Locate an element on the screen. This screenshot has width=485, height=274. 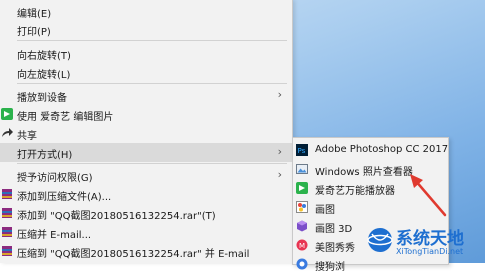
app-label: 画图 3D is located at coordinates (334, 229).